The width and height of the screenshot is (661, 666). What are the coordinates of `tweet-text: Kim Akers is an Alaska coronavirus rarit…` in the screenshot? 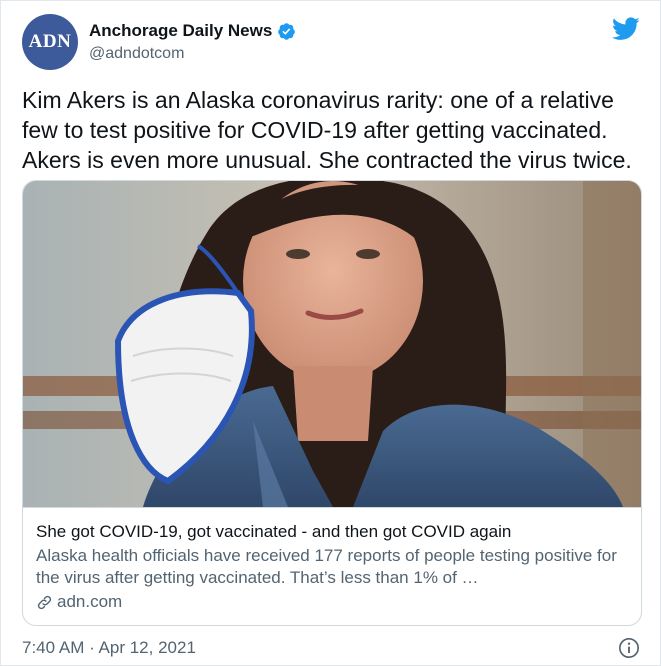 It's located at (327, 130).